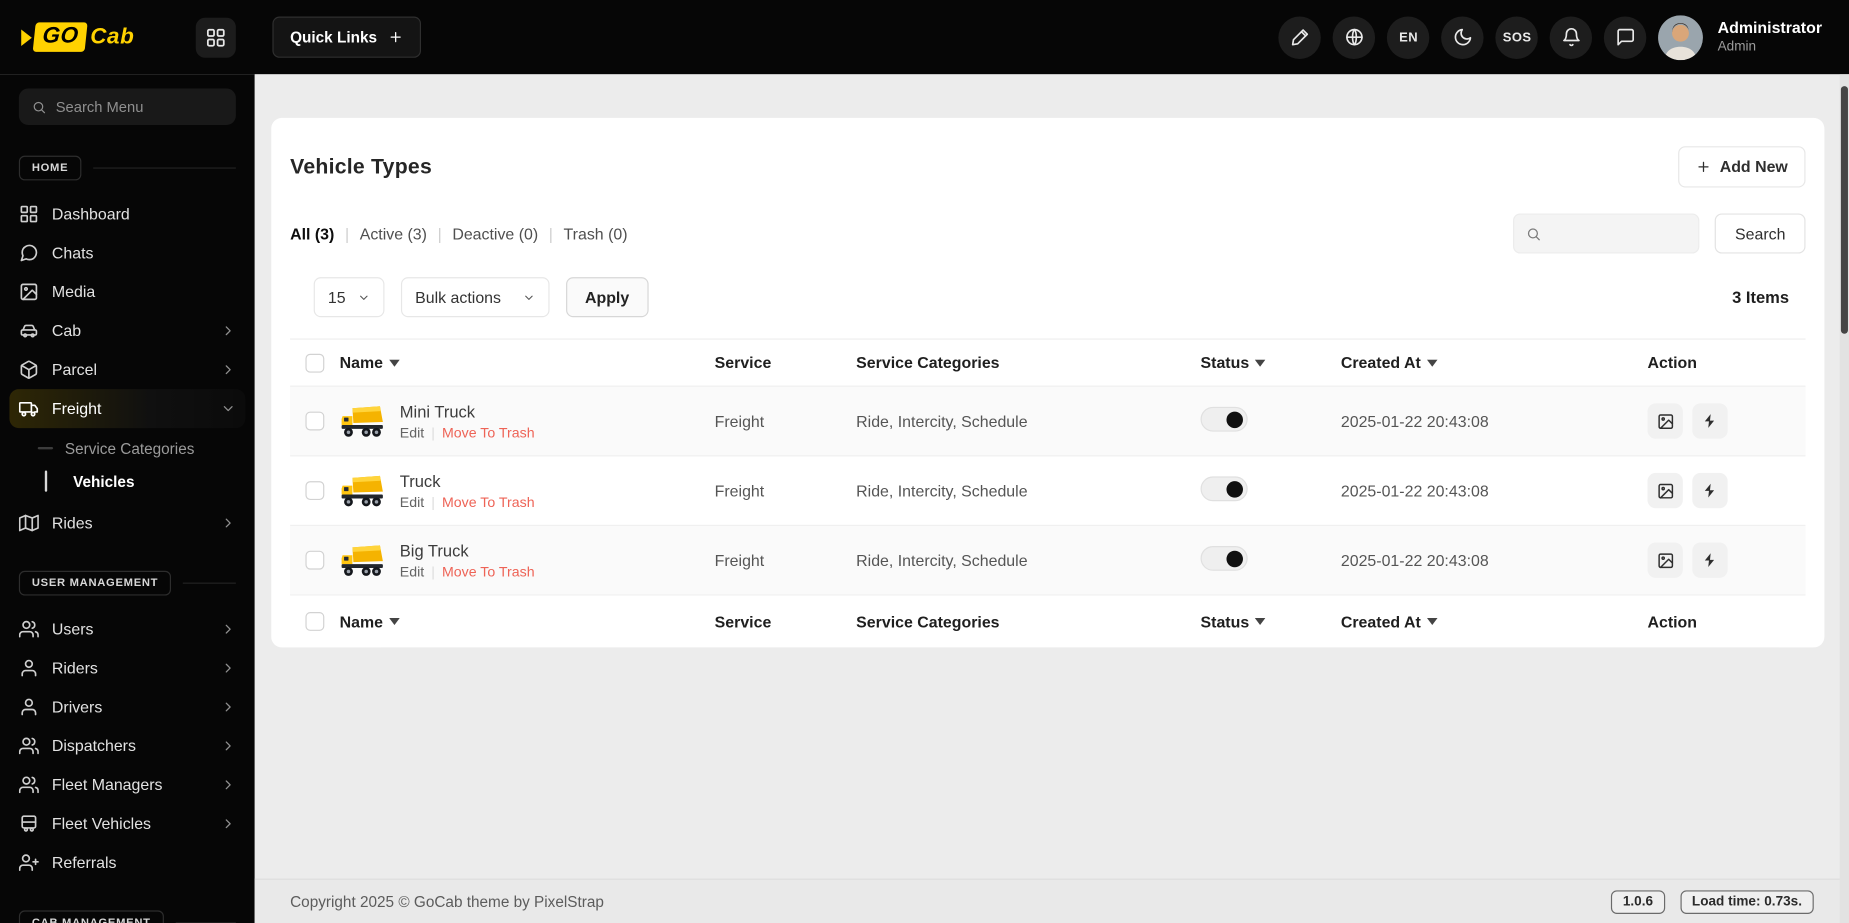  I want to click on globe-button, so click(1354, 37).